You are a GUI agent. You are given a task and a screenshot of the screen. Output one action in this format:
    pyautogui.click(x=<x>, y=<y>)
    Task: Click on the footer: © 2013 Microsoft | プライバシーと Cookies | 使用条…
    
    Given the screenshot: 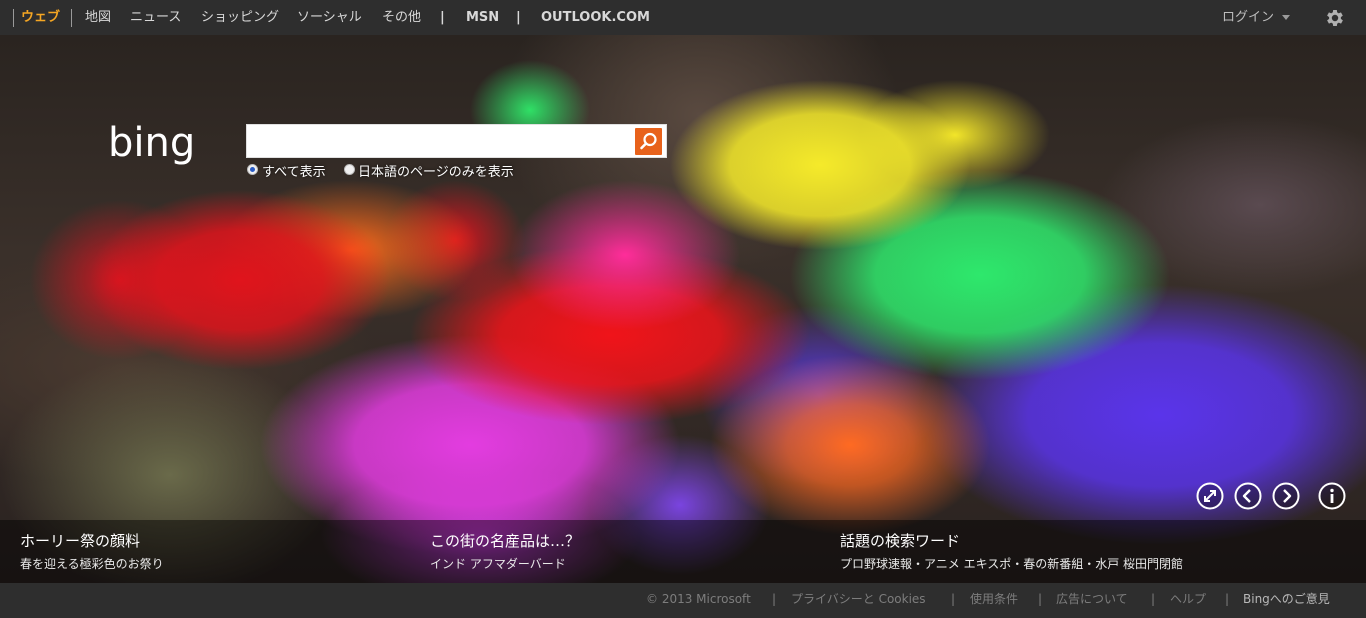 What is the action you would take?
    pyautogui.click(x=683, y=600)
    